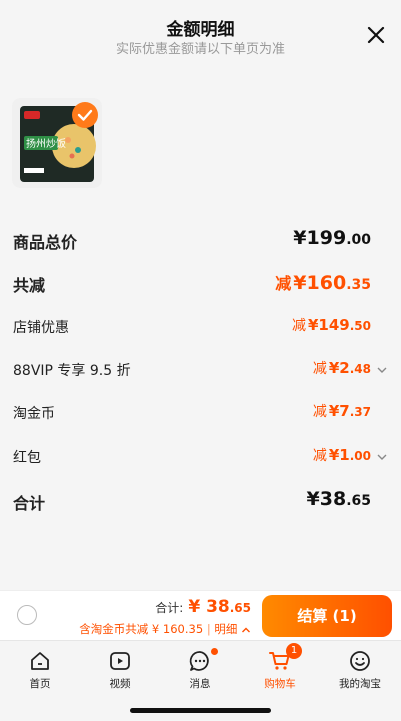 Image resolution: width=401 pixels, height=721 pixels. What do you see at coordinates (120, 684) in the screenshot?
I see `tab-label: 视频` at bounding box center [120, 684].